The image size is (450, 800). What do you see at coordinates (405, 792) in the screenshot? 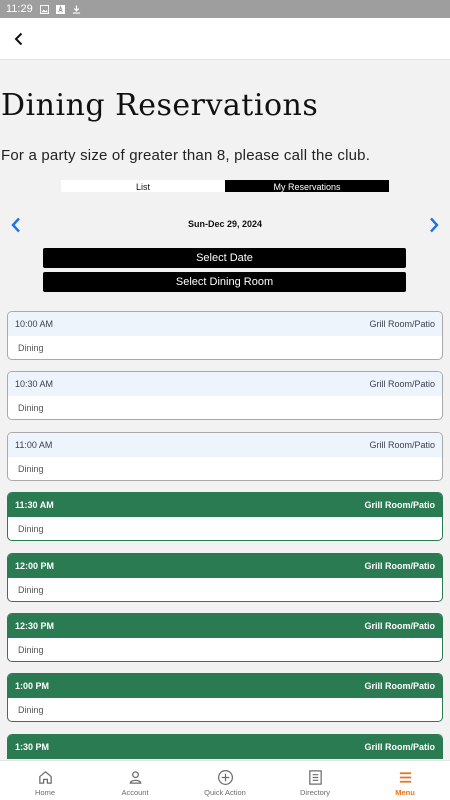
I see `nav-menu-label: Menu` at bounding box center [405, 792].